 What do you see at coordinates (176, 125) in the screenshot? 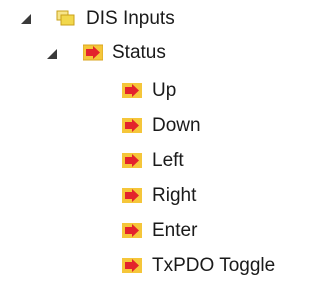
I see `tree-node-label: Down` at bounding box center [176, 125].